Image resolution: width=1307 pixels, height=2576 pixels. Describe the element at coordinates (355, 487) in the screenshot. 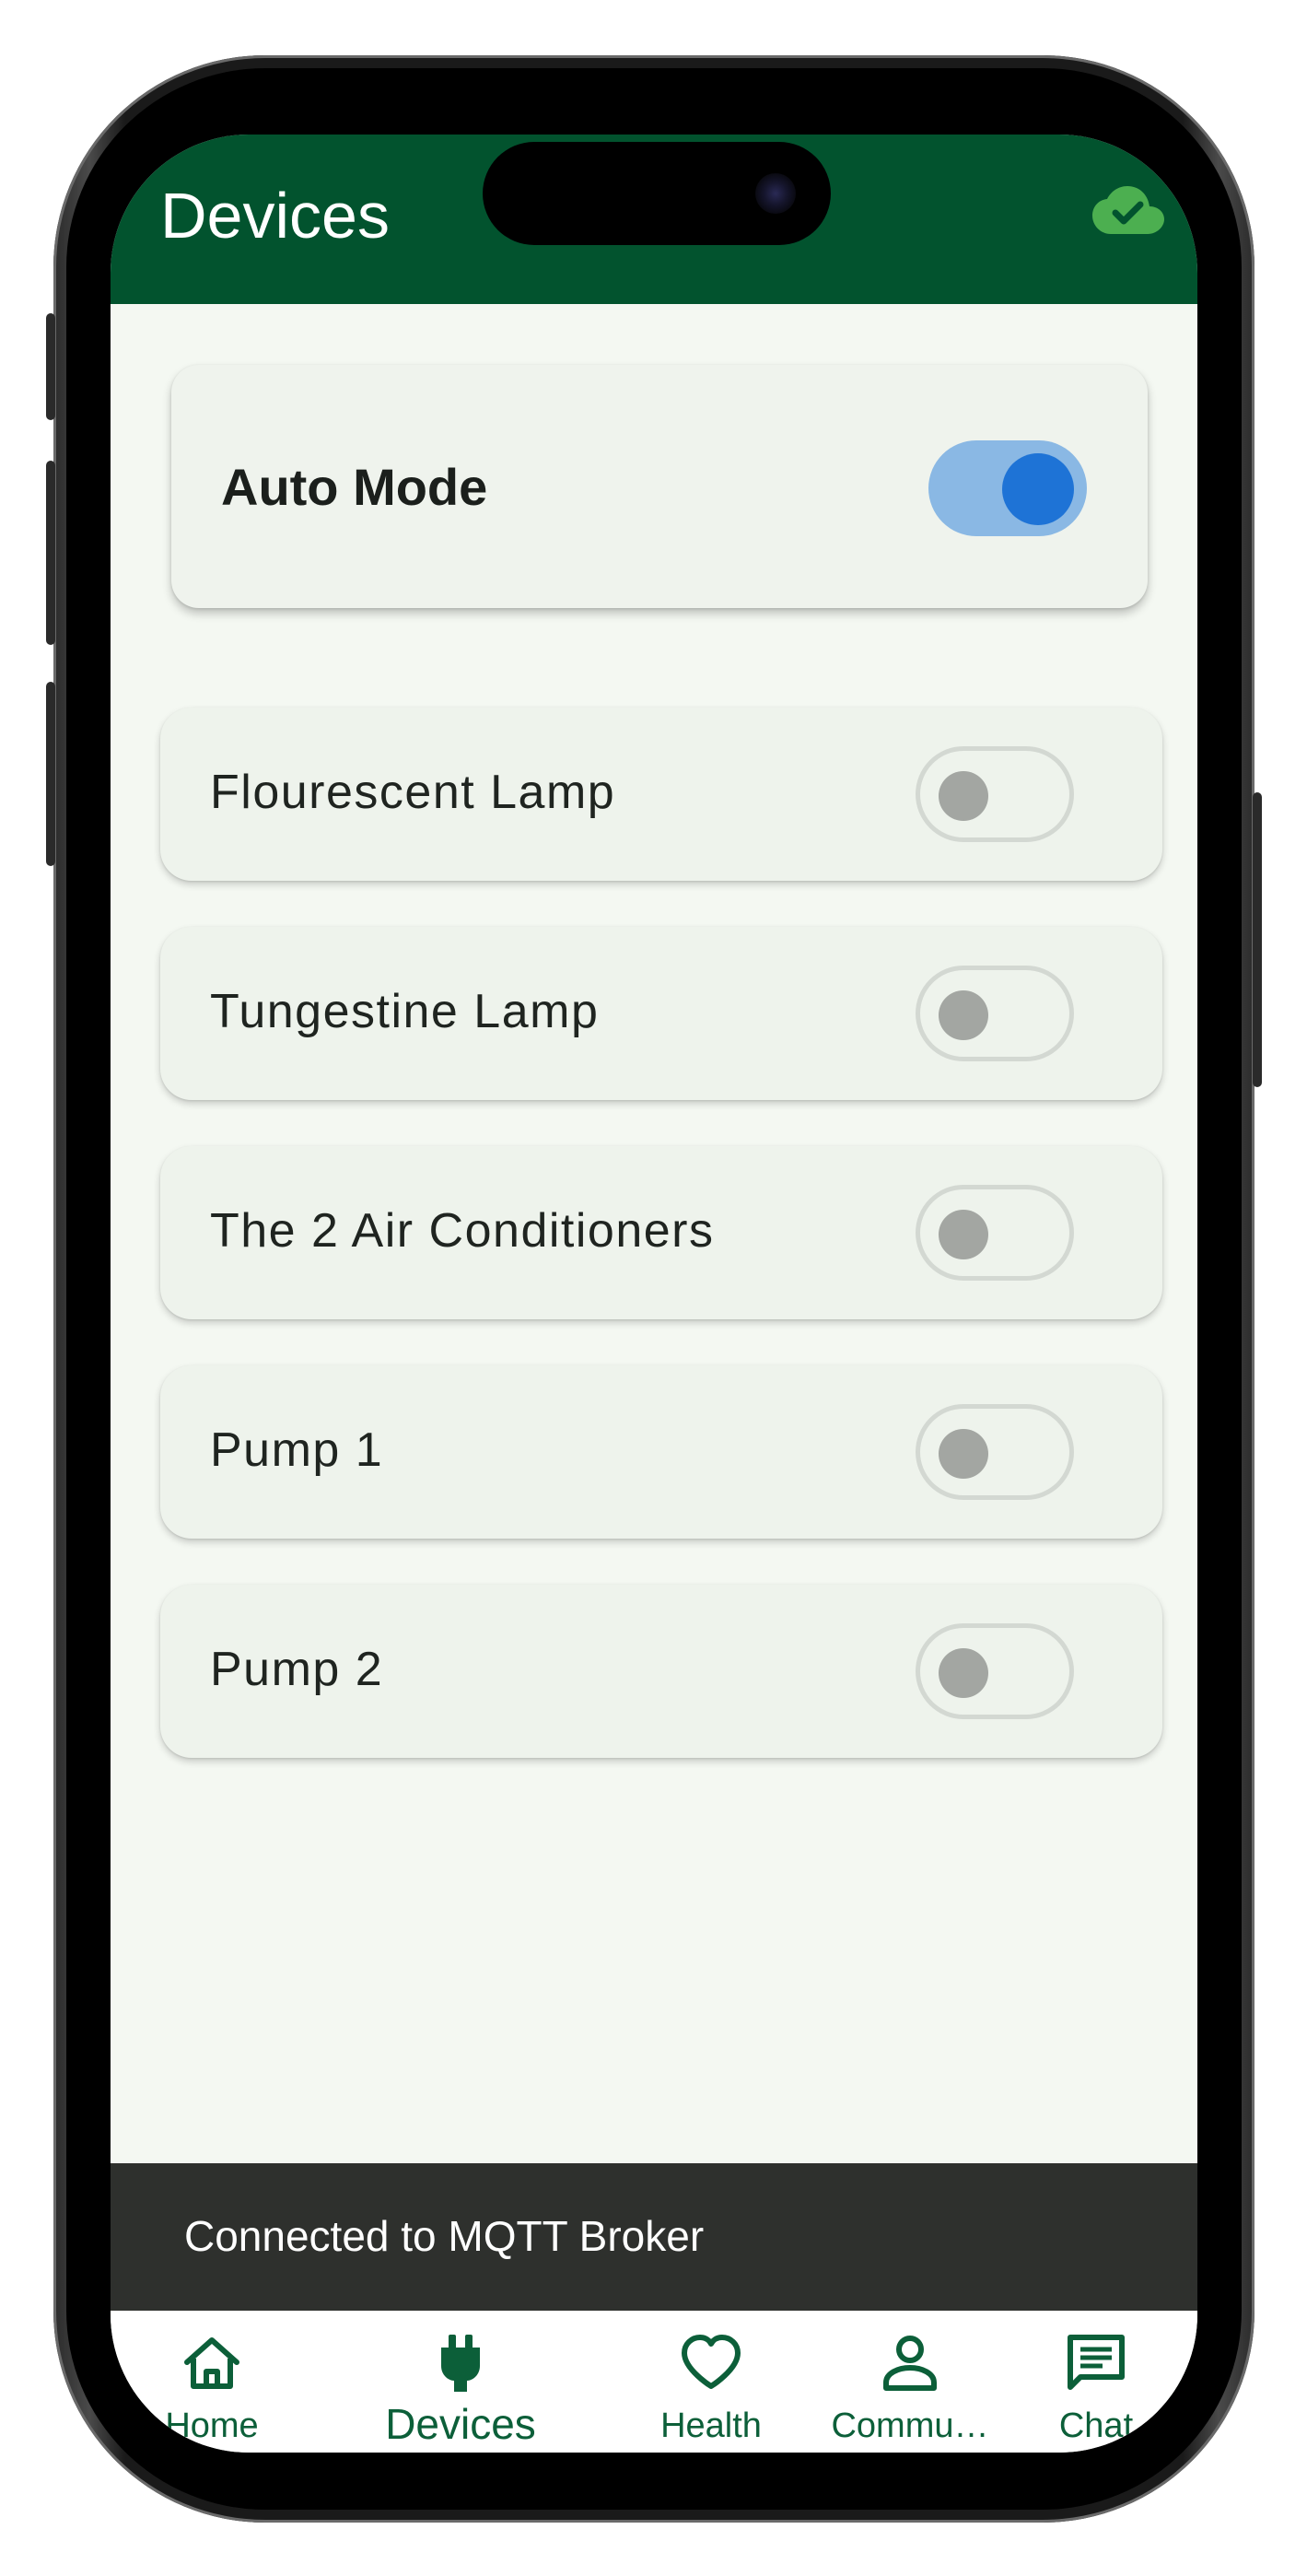

I see `auto-mode-label: Auto Mode` at that location.